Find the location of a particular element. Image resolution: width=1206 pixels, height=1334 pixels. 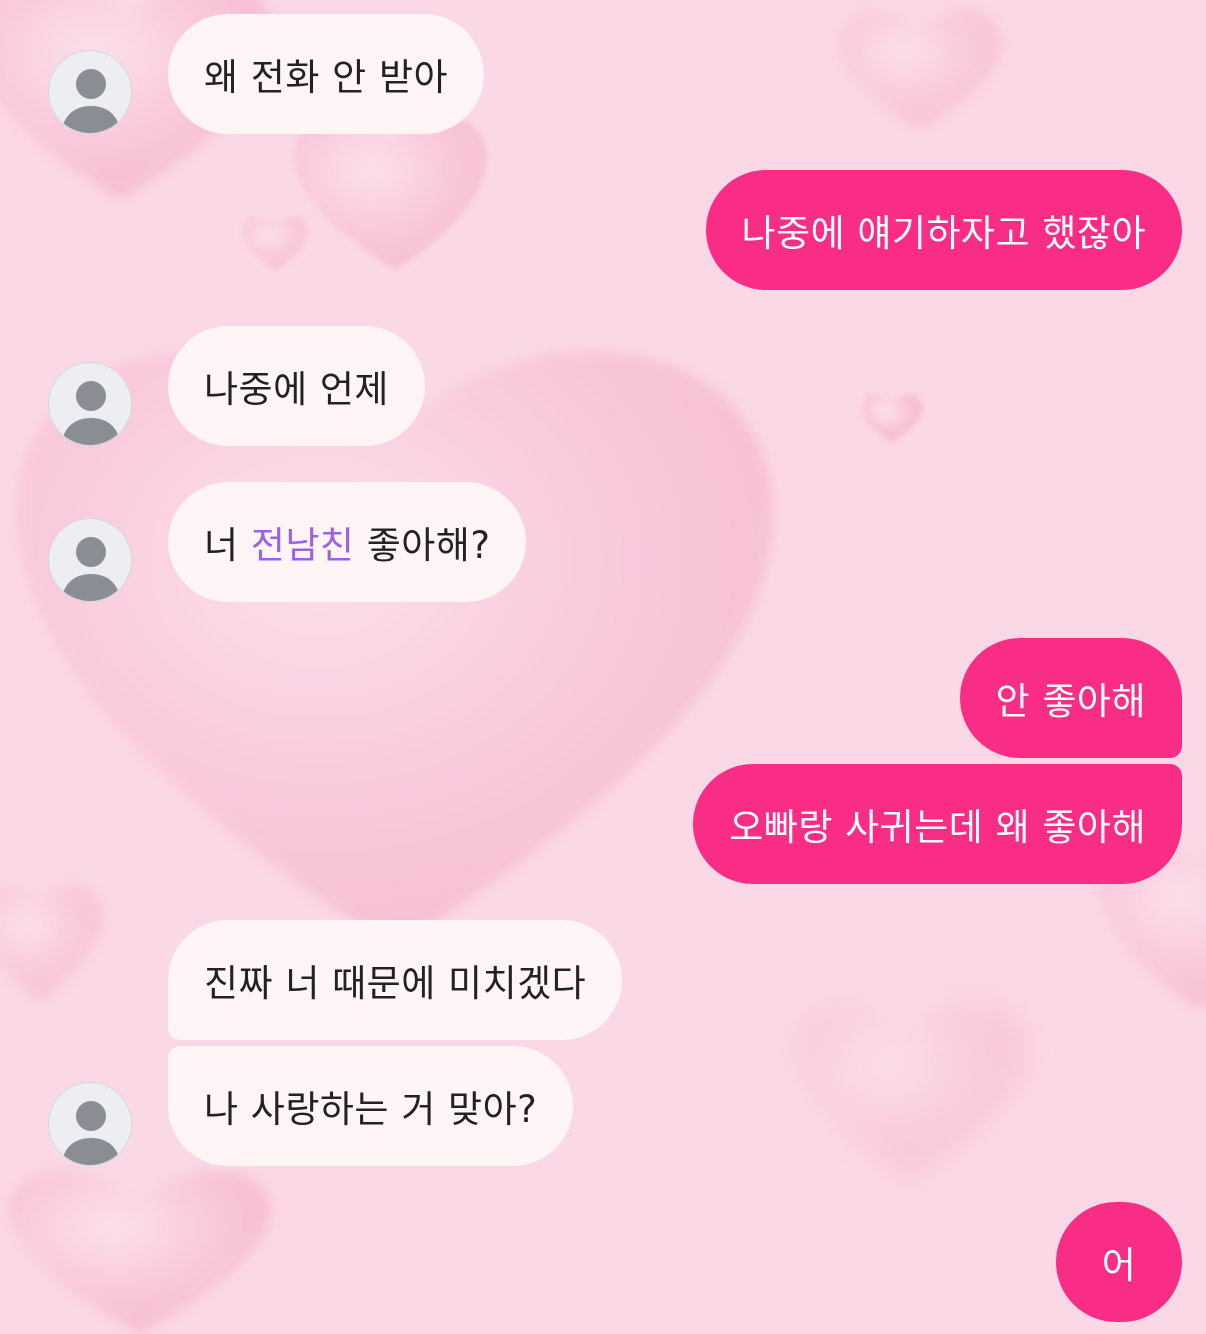

message-bubble-sent: 안 좋아해 is located at coordinates (1070, 698).